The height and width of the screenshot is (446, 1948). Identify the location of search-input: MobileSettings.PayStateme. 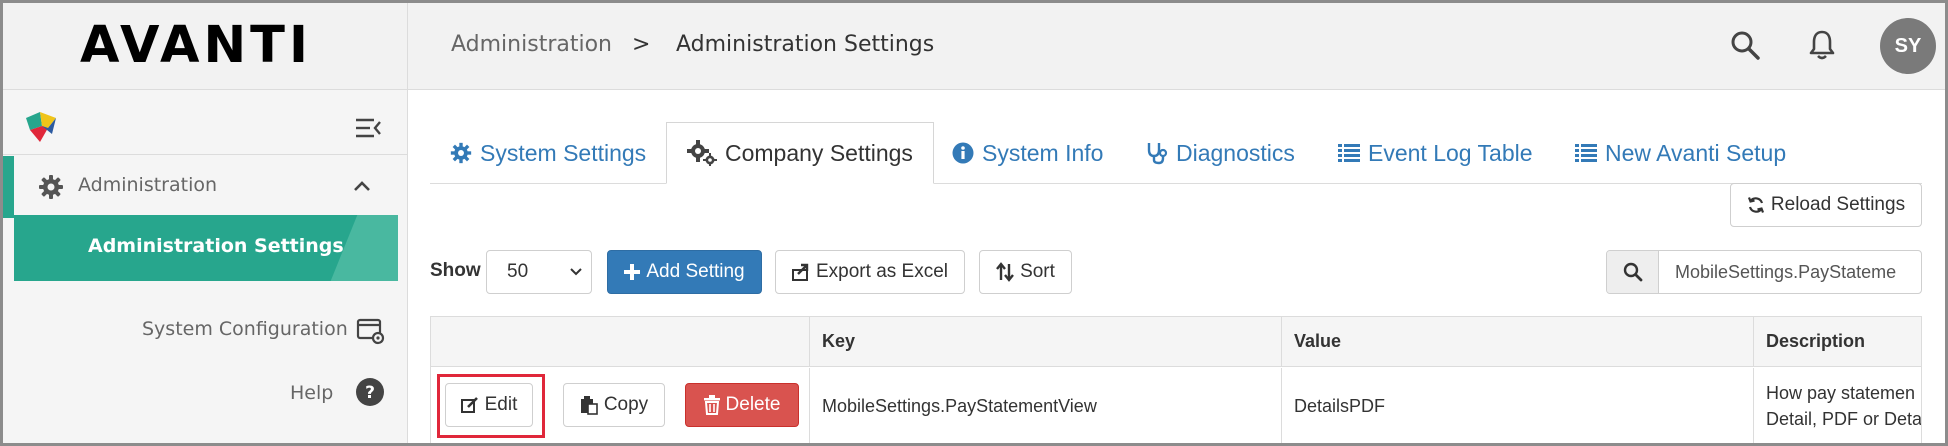
(1785, 272).